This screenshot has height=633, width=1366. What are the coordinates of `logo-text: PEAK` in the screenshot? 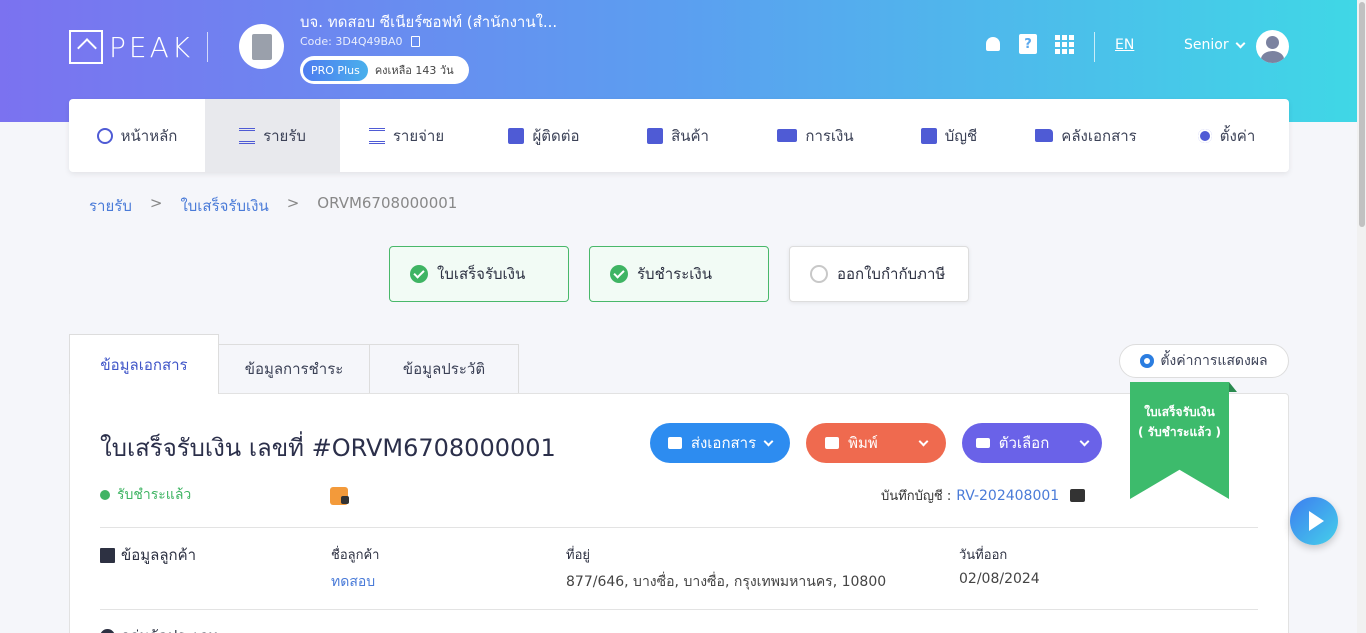 It's located at (151, 47).